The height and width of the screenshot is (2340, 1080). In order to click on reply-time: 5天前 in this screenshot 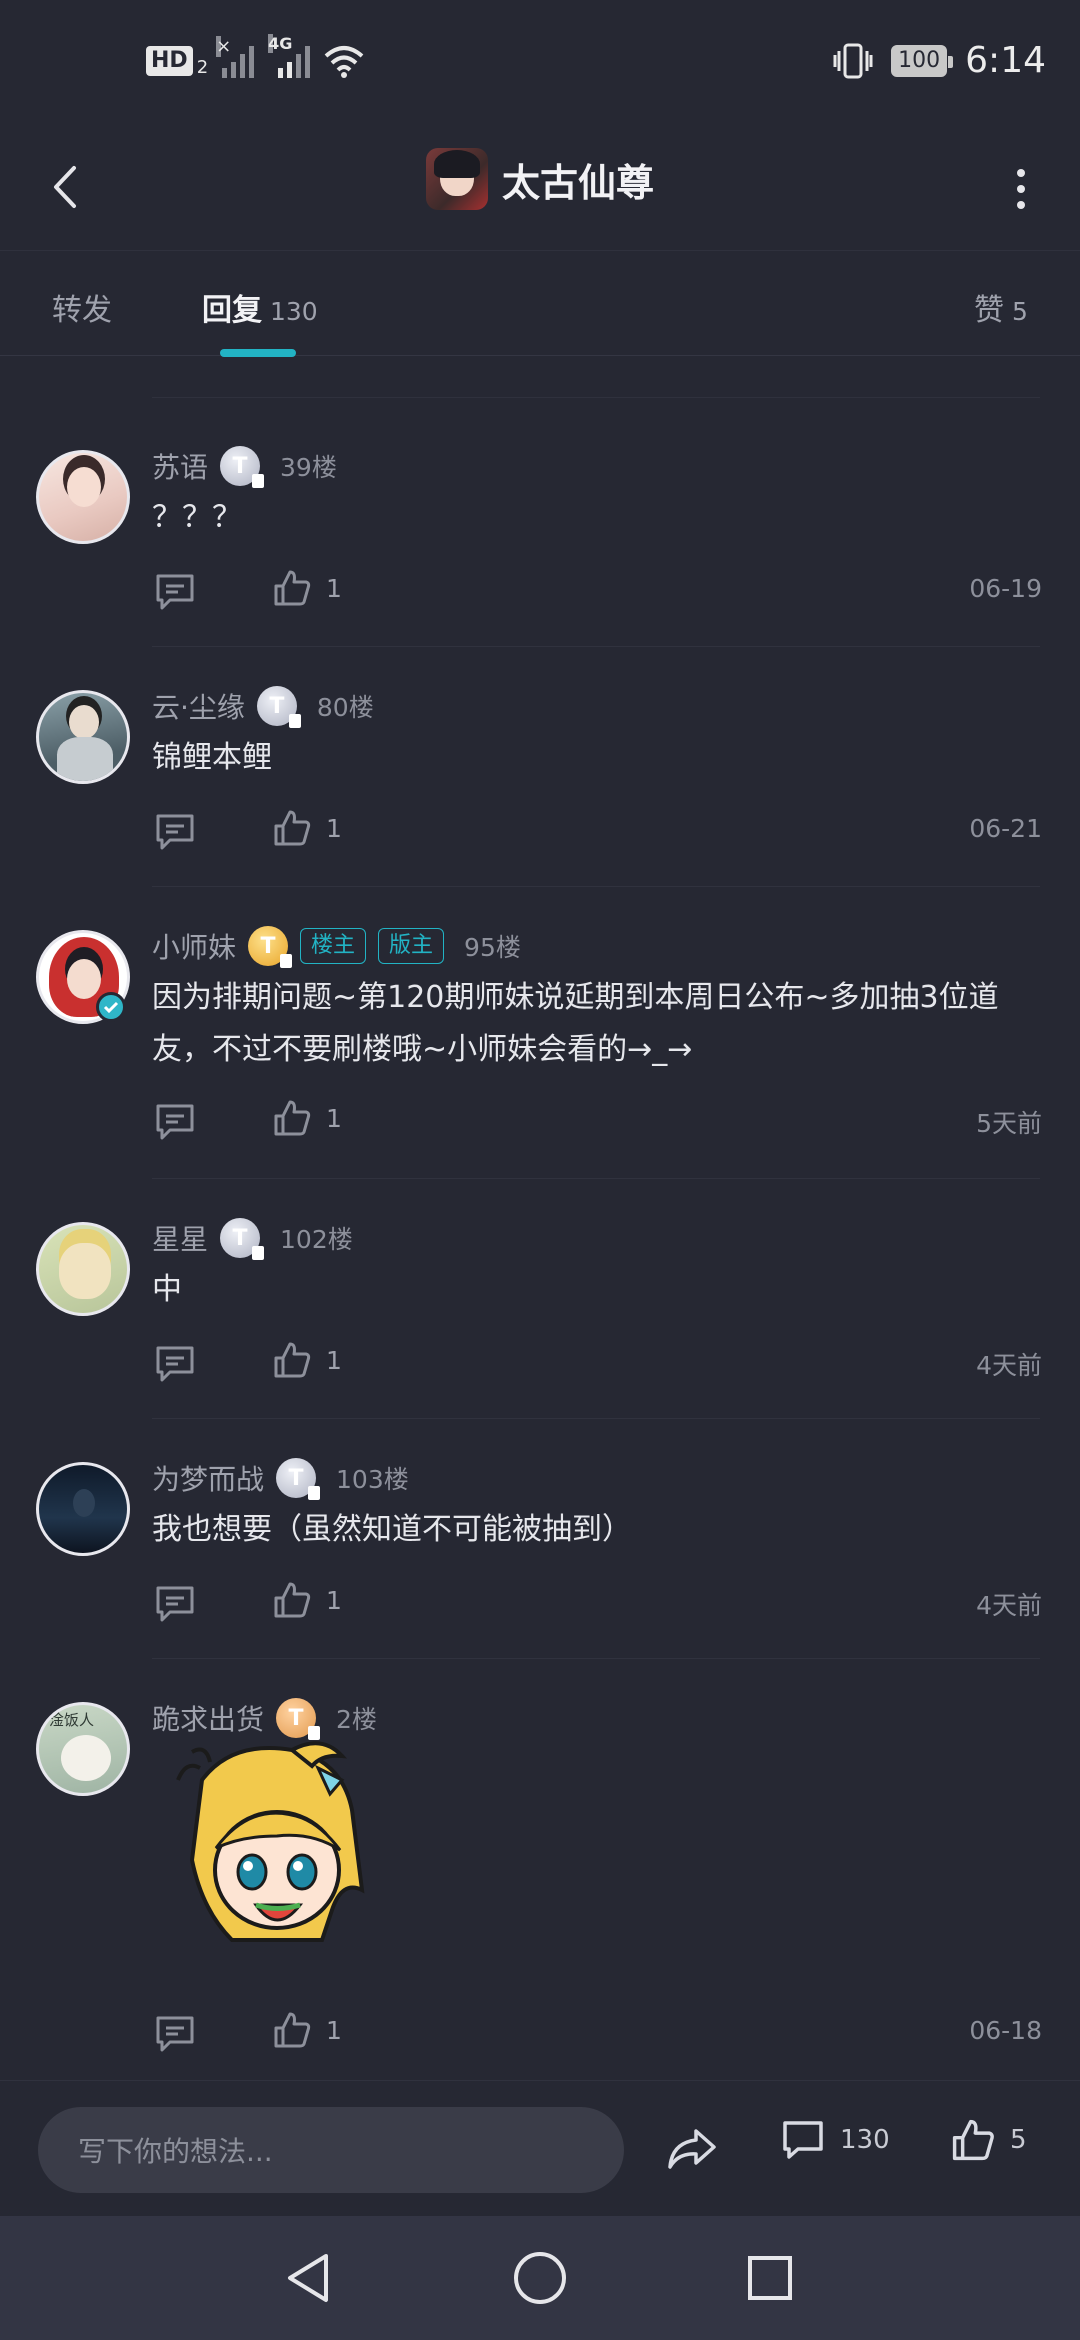, I will do `click(1009, 1123)`.